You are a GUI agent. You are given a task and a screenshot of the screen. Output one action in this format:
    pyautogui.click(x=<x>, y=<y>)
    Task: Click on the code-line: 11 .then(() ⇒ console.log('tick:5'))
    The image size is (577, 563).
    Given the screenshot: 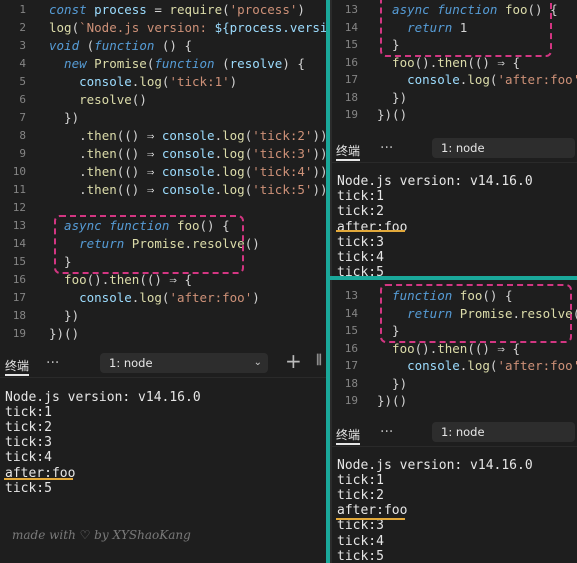 What is the action you would take?
    pyautogui.click(x=163, y=190)
    